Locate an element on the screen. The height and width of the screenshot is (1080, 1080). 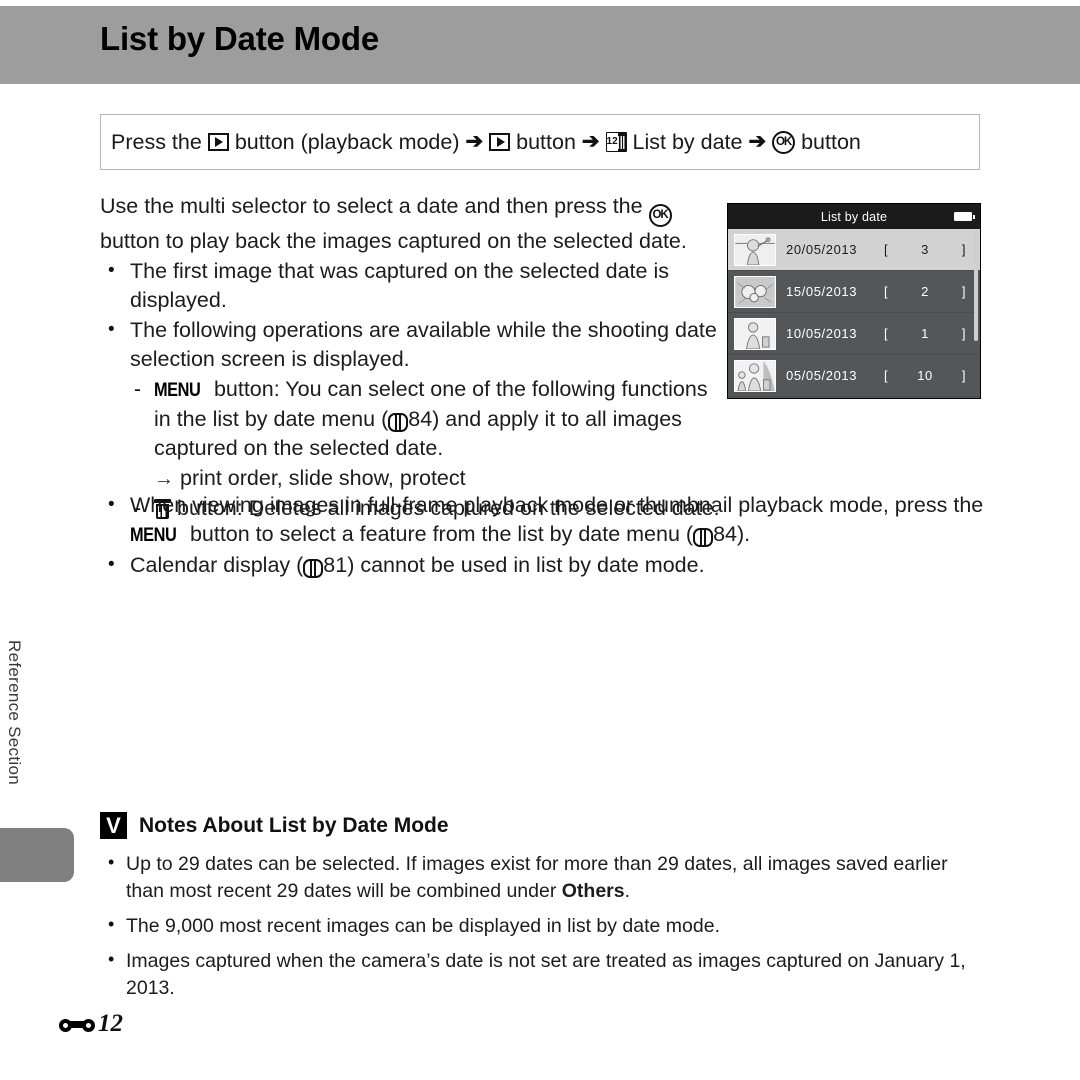
person-waving-thumbnail is located at coordinates (755, 249).